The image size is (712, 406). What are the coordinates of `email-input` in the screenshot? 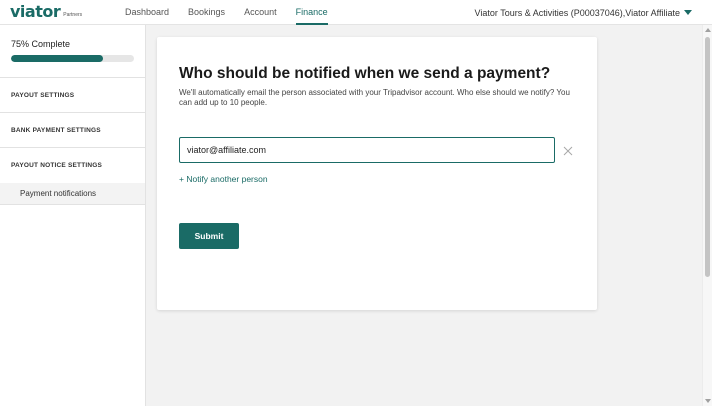 It's located at (367, 150).